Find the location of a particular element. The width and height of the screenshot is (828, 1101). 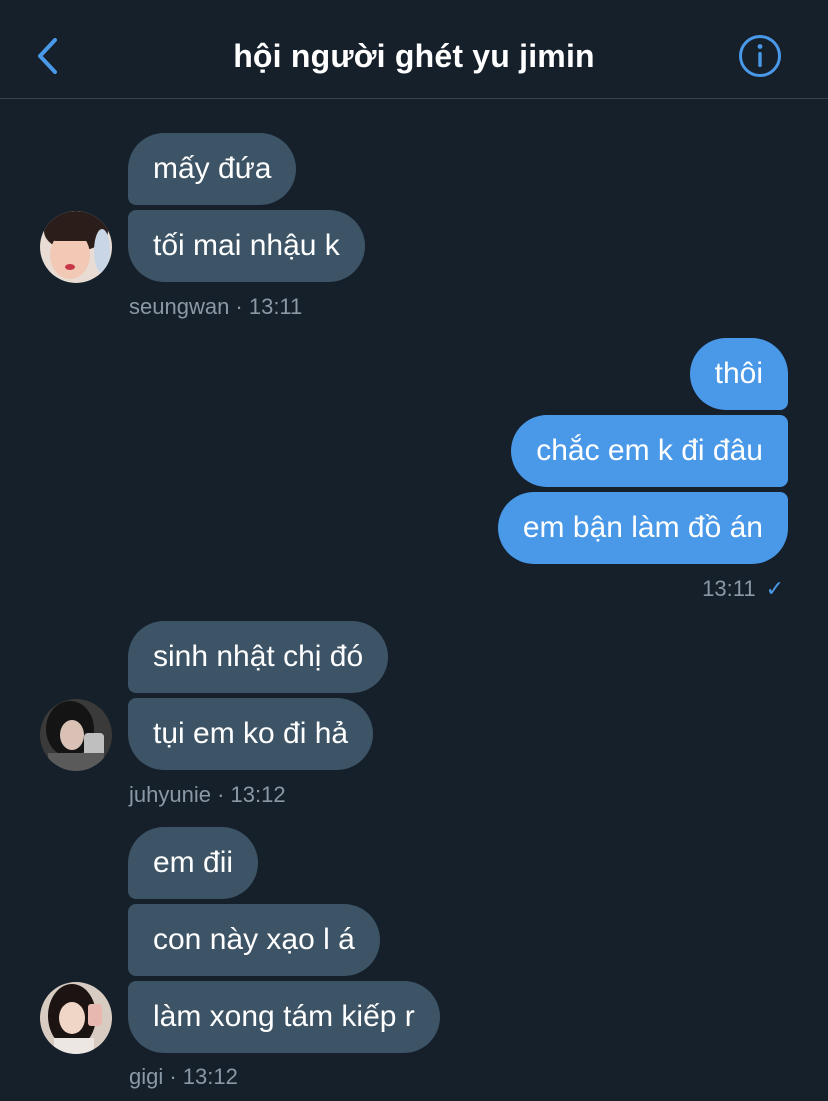

avatar-gigi is located at coordinates (76, 1018).